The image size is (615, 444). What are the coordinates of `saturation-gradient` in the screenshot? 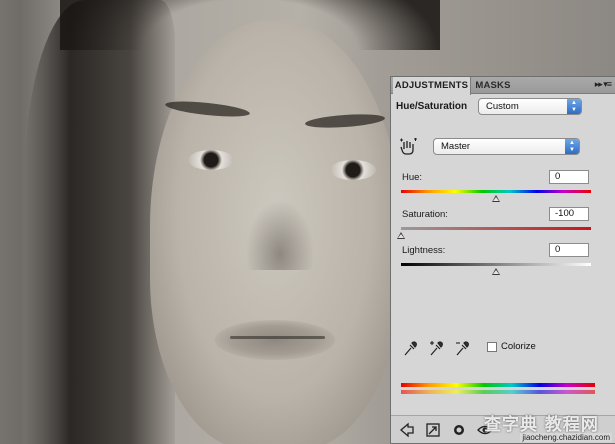 It's located at (496, 228).